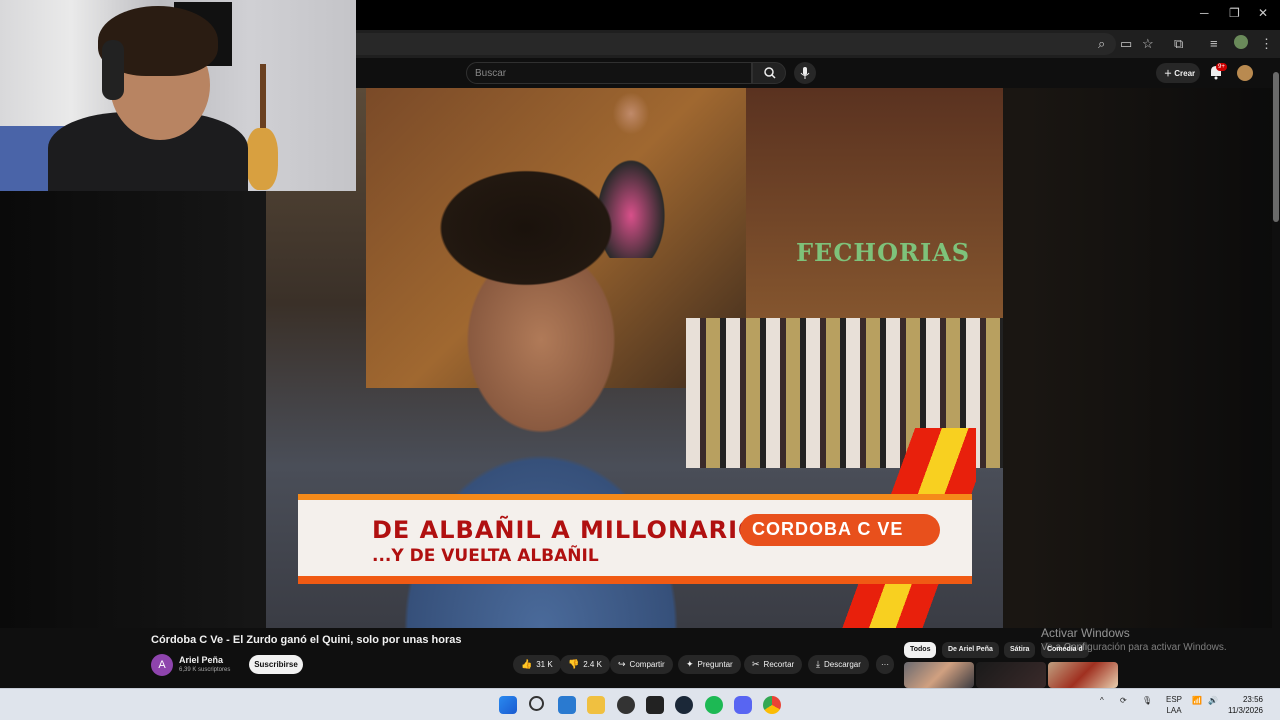 The image size is (1280, 720). Describe the element at coordinates (1213, 700) in the screenshot. I see `volume-icon: 🔊` at that location.